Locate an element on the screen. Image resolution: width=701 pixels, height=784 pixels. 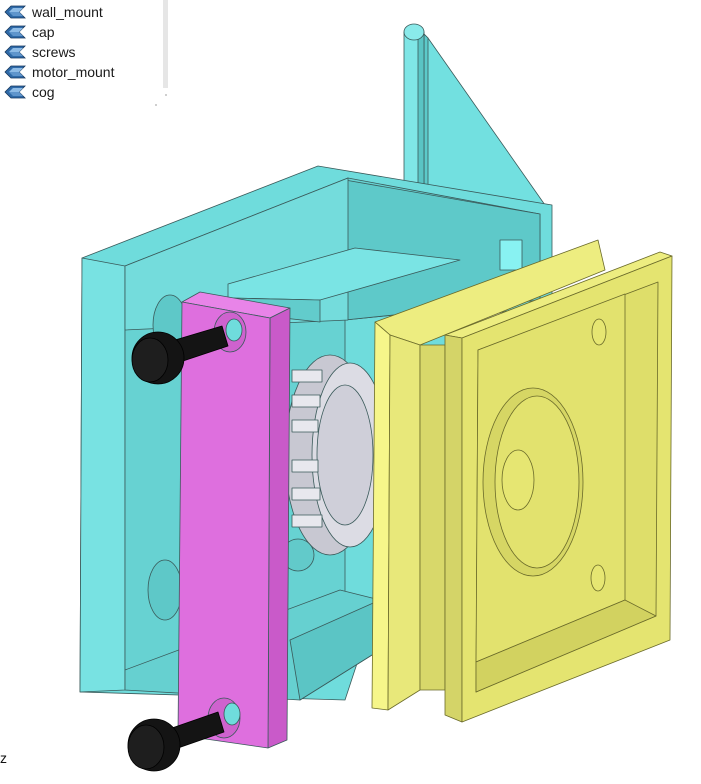
tree-item-motor-mount: motor_mount is located at coordinates (80, 72).